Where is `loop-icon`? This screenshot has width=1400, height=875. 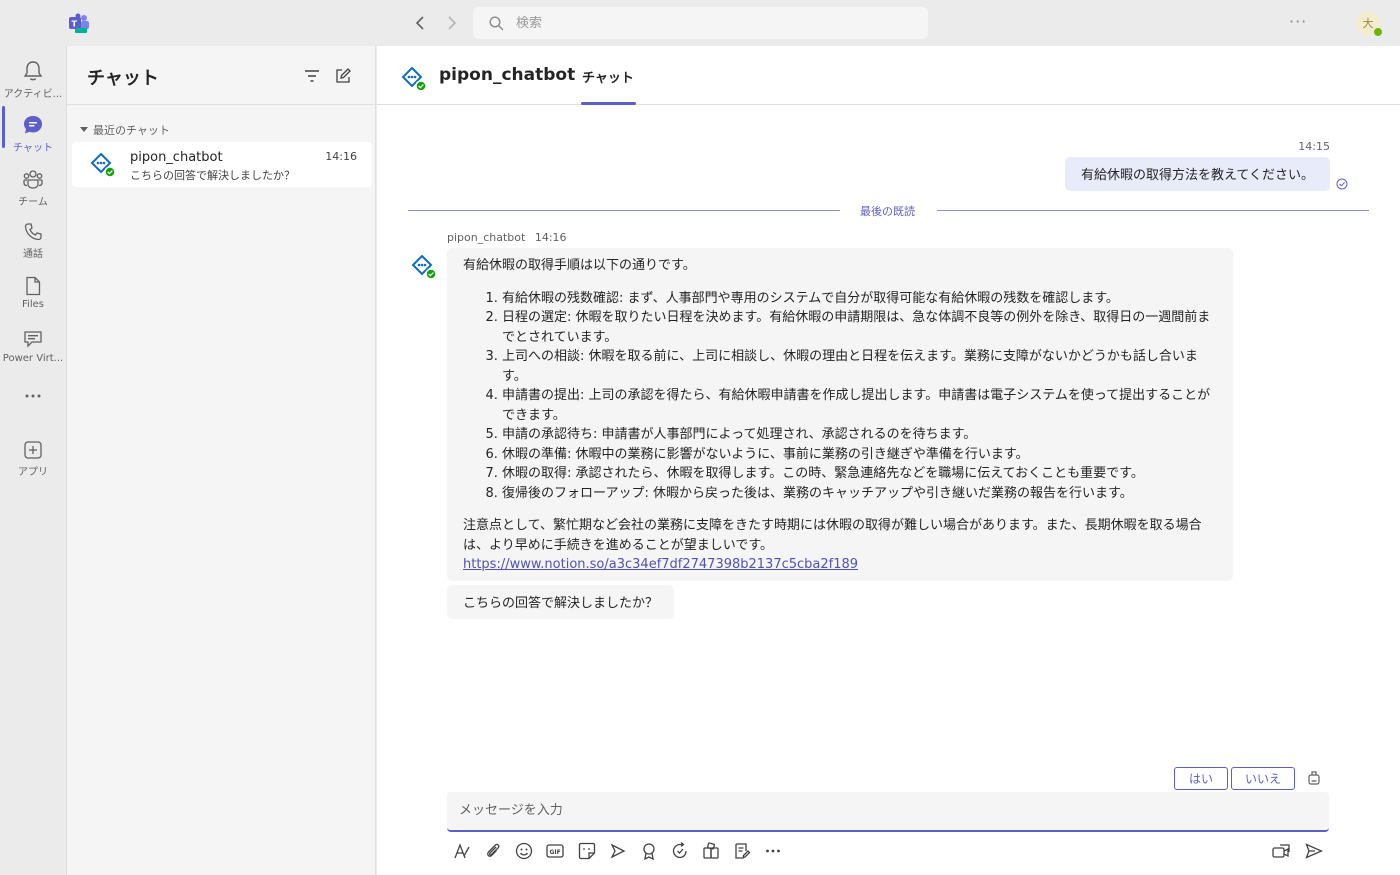
loop-icon is located at coordinates (680, 851).